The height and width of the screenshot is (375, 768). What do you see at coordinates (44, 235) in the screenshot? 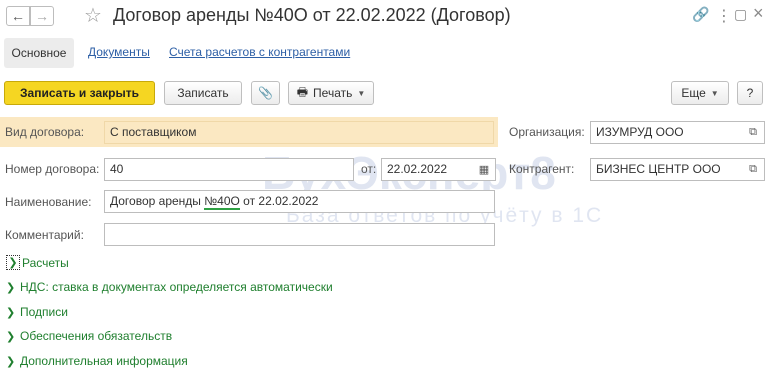
I see `comment-label: Комментарий:` at bounding box center [44, 235].